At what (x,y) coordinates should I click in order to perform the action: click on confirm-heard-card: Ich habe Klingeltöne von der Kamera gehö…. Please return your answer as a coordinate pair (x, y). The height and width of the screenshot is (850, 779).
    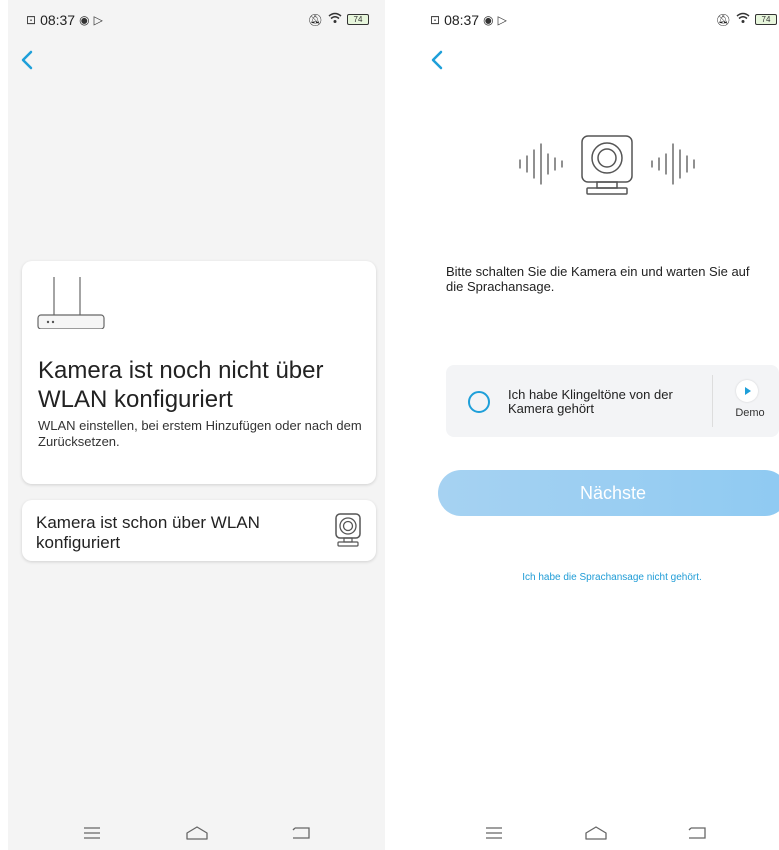
    Looking at the image, I should click on (612, 401).